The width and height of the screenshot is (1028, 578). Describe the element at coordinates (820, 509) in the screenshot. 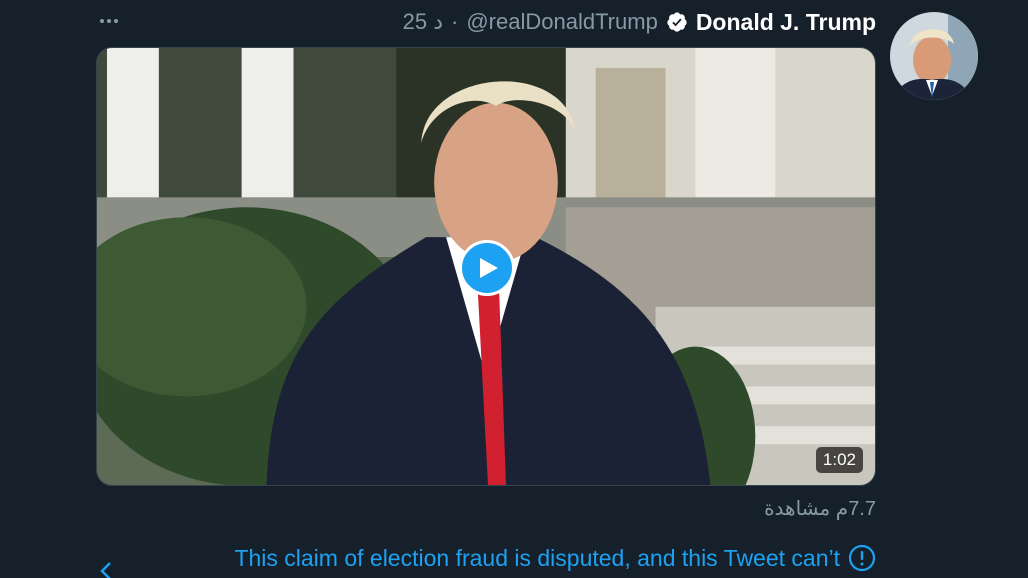

I see `view-count: 7.7م مشاهدة` at that location.